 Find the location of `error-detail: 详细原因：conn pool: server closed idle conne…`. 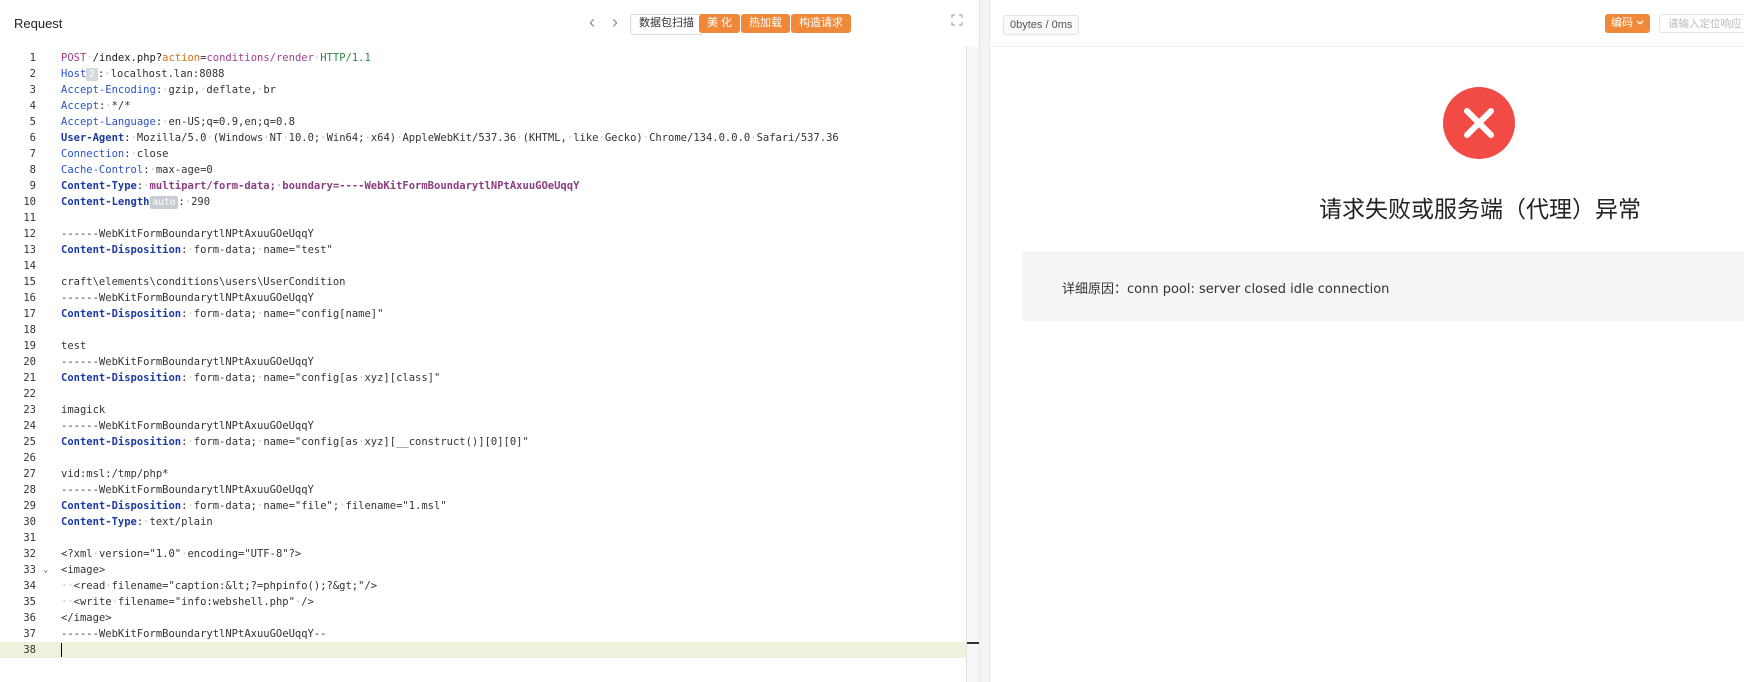

error-detail: 详细原因：conn pool: server closed idle conne… is located at coordinates (1225, 287).